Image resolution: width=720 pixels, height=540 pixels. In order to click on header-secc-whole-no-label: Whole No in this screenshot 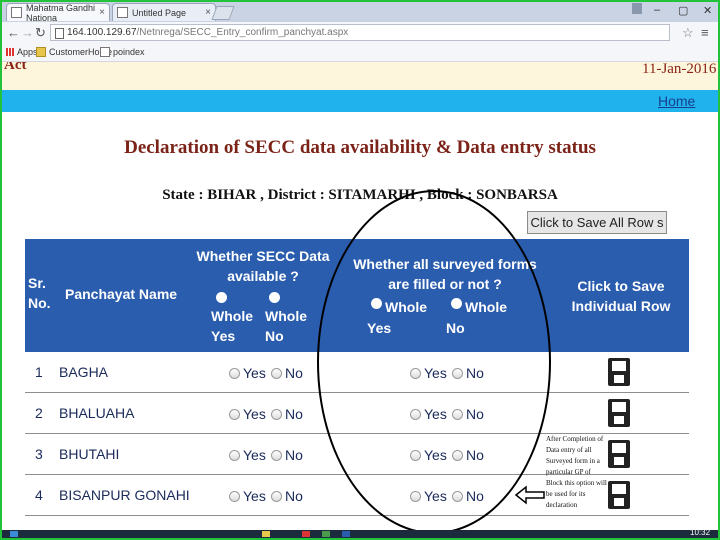, I will do `click(286, 326)`.